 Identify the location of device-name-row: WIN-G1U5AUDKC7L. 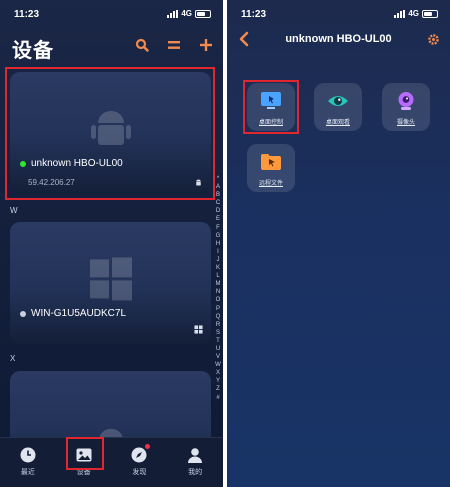
(73, 313).